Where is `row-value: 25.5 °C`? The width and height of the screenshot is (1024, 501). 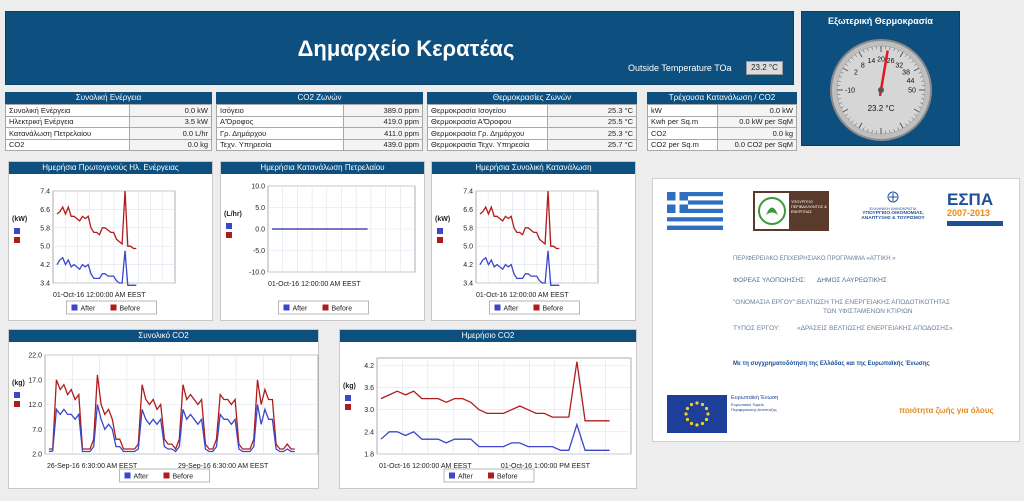 row-value: 25.5 °C is located at coordinates (592, 121).